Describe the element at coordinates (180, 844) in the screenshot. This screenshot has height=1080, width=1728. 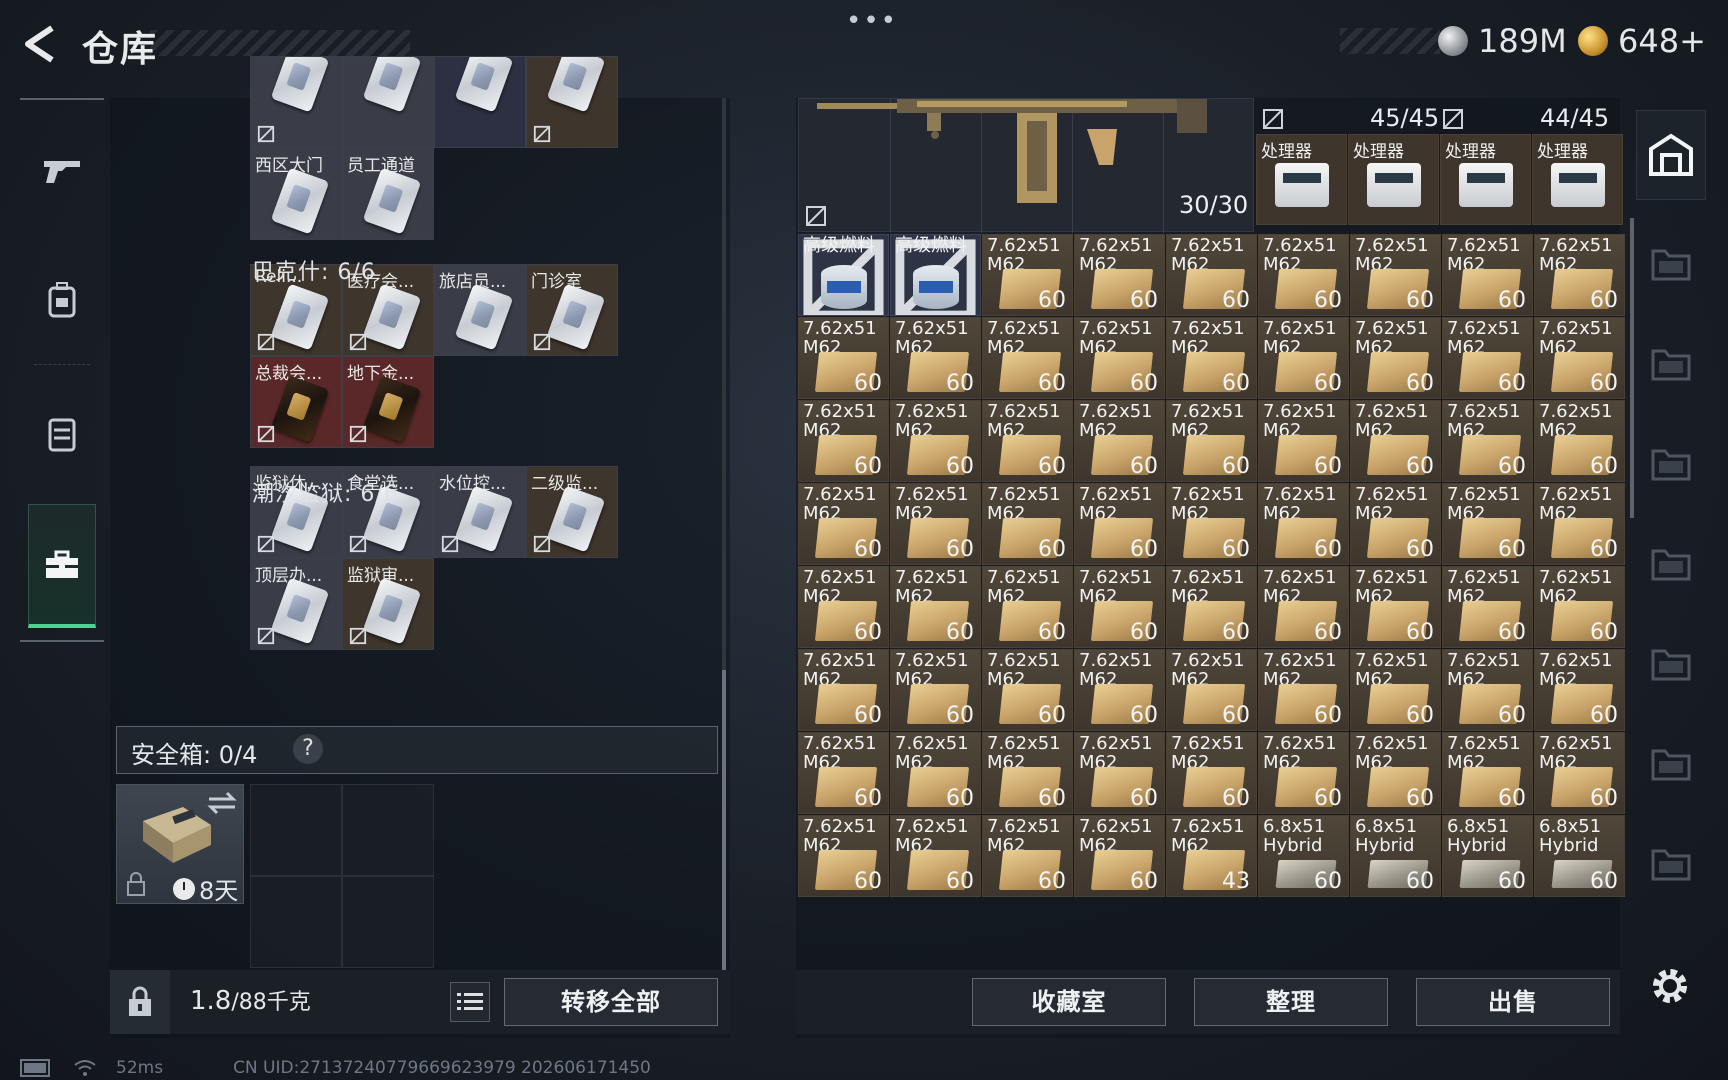
I see `safe-box-item: 8天` at that location.